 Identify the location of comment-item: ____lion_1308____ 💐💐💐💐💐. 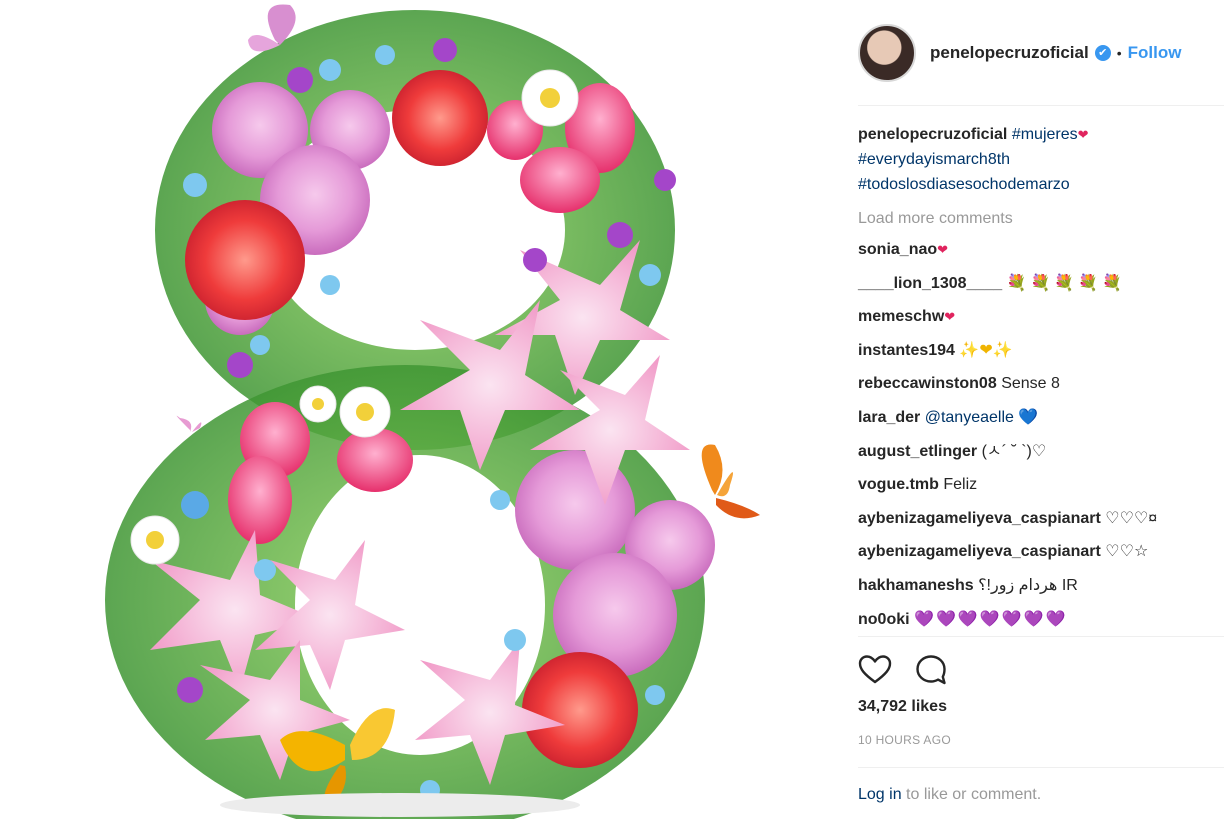
(1041, 284).